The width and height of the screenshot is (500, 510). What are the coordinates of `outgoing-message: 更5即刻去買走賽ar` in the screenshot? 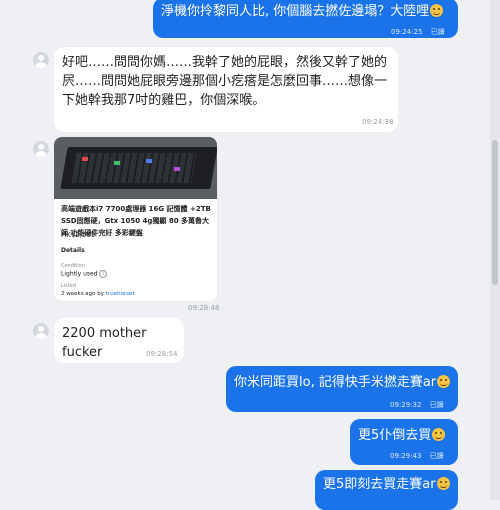 It's located at (386, 490).